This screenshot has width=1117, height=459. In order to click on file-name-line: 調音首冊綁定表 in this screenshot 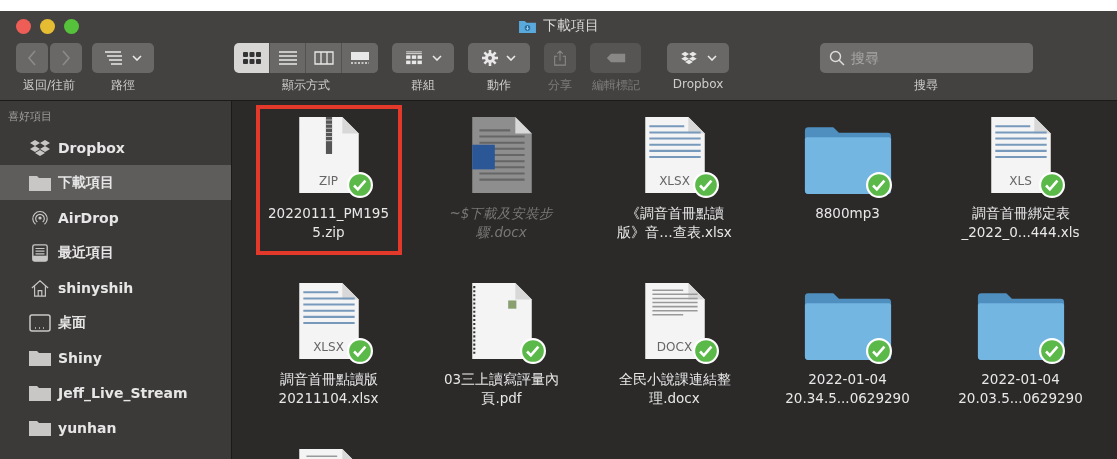, I will do `click(1020, 213)`.